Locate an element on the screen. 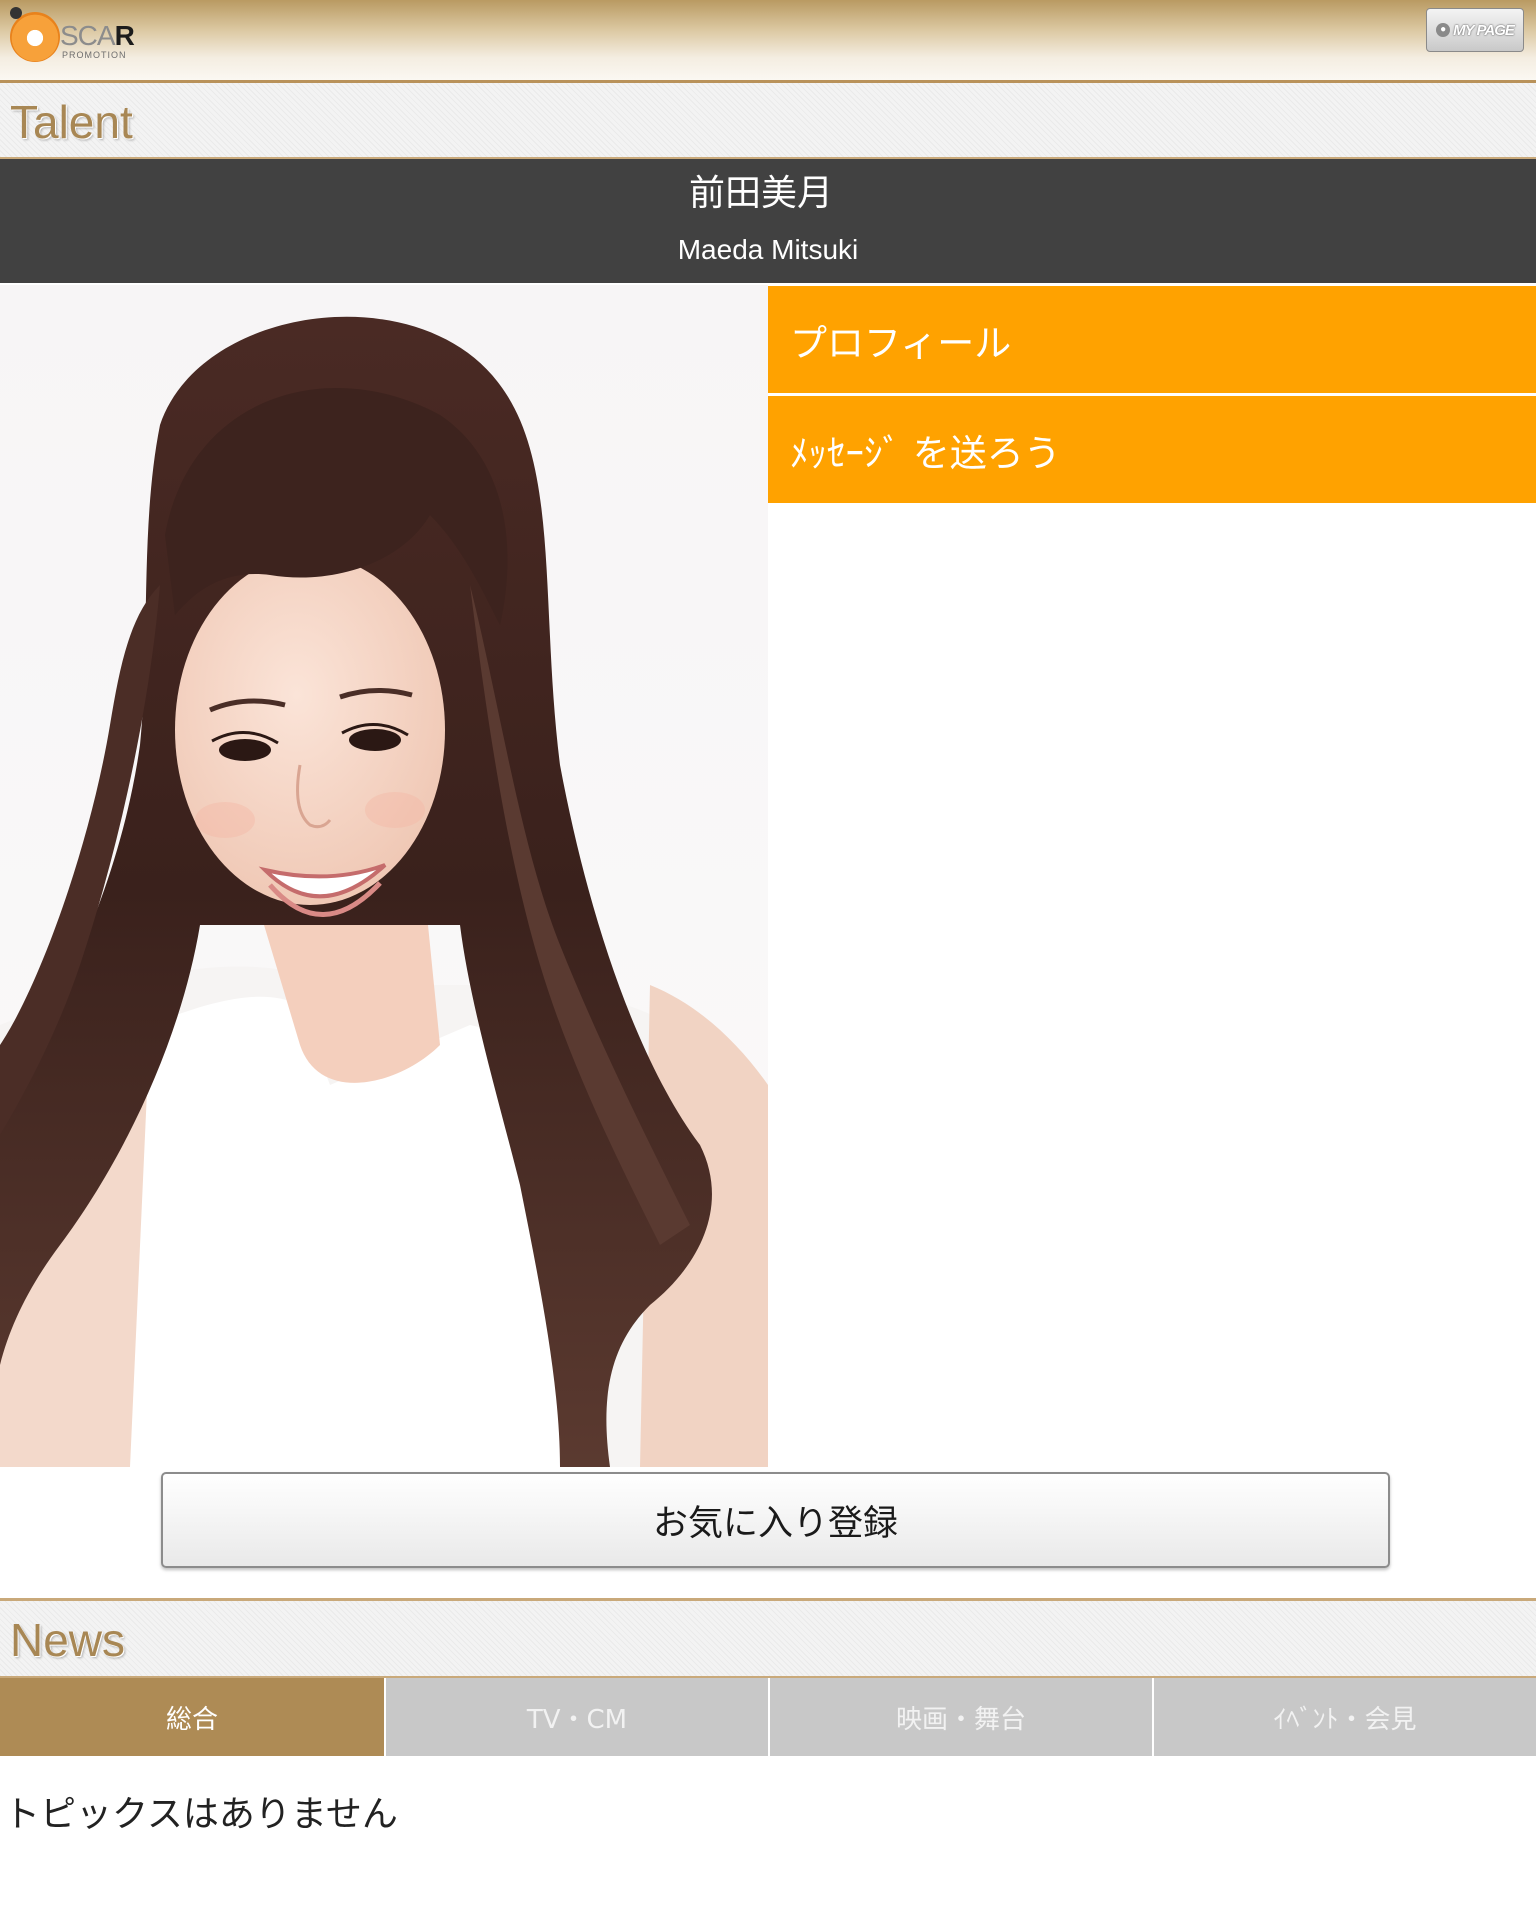 The image size is (1536, 1915). top-header: SCAR PROMOTION ● MY PAGE is located at coordinates (768, 41).